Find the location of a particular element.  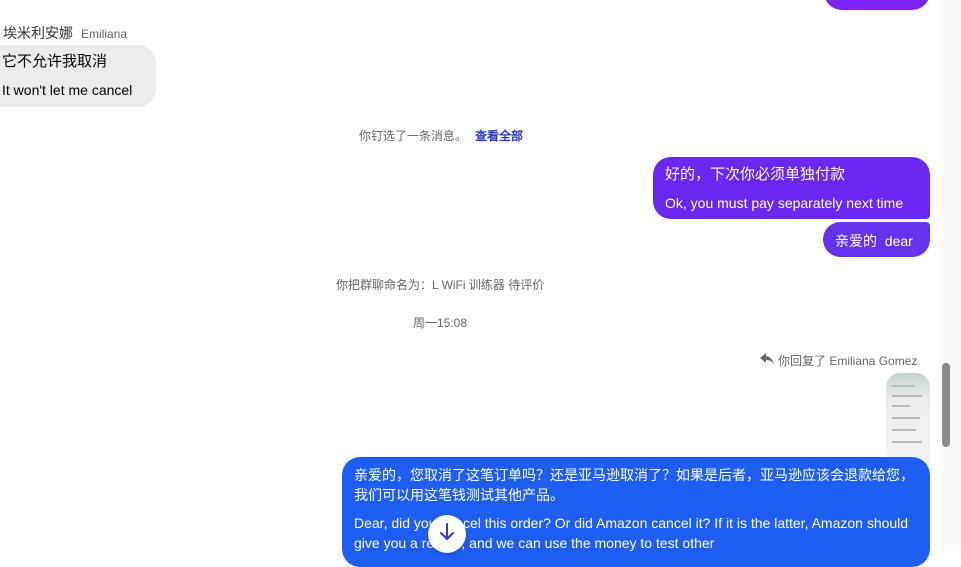

outgoing-dear-text: 亲爱的 dear is located at coordinates (874, 241).